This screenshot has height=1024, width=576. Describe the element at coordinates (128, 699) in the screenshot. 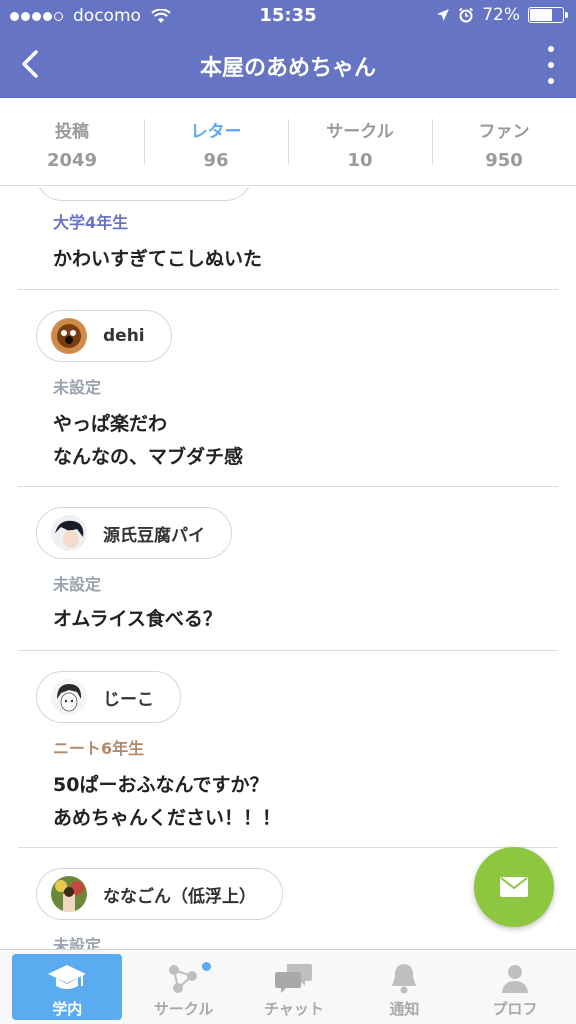

I see `user-name: じーこ` at that location.